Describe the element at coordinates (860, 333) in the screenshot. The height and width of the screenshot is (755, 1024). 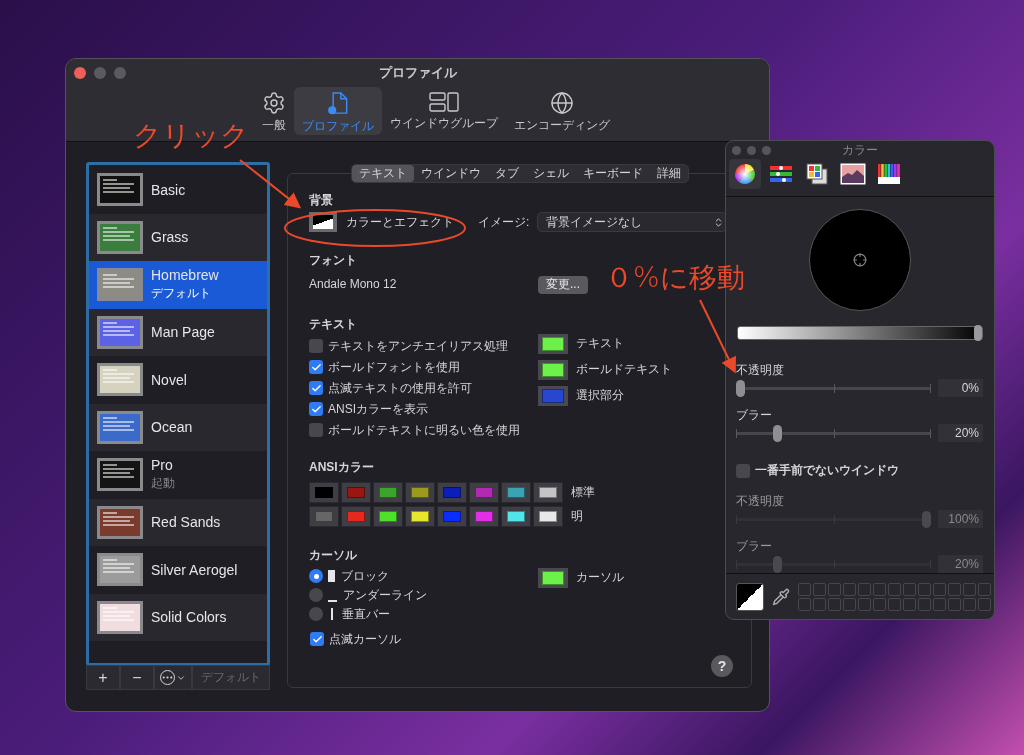
I see `brightness-slider` at that location.